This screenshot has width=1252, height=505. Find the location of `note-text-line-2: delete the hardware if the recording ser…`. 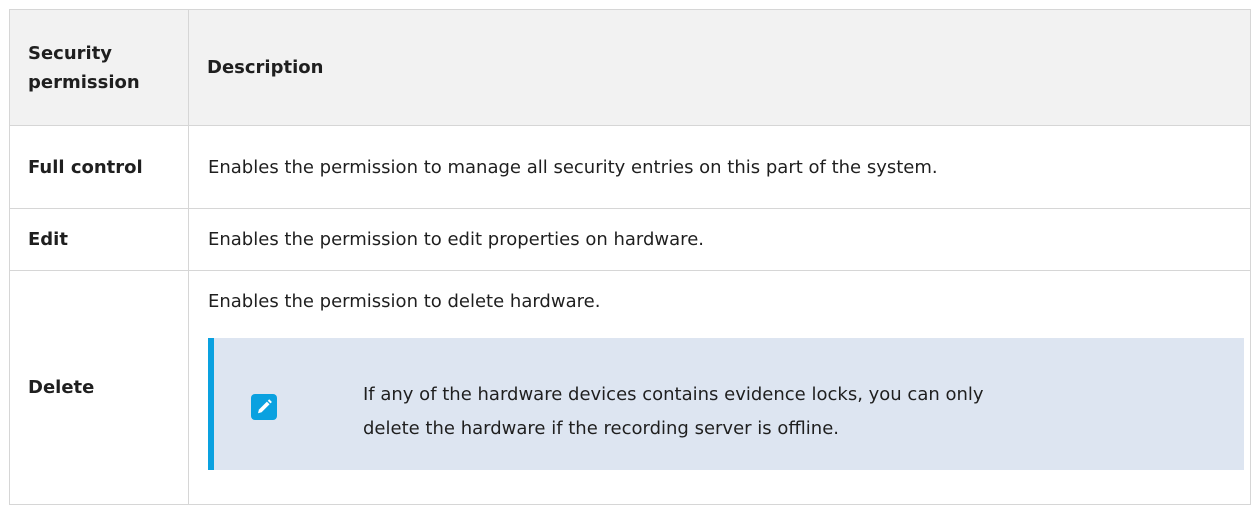

note-text-line-2: delete the hardware if the recording ser… is located at coordinates (601, 428).